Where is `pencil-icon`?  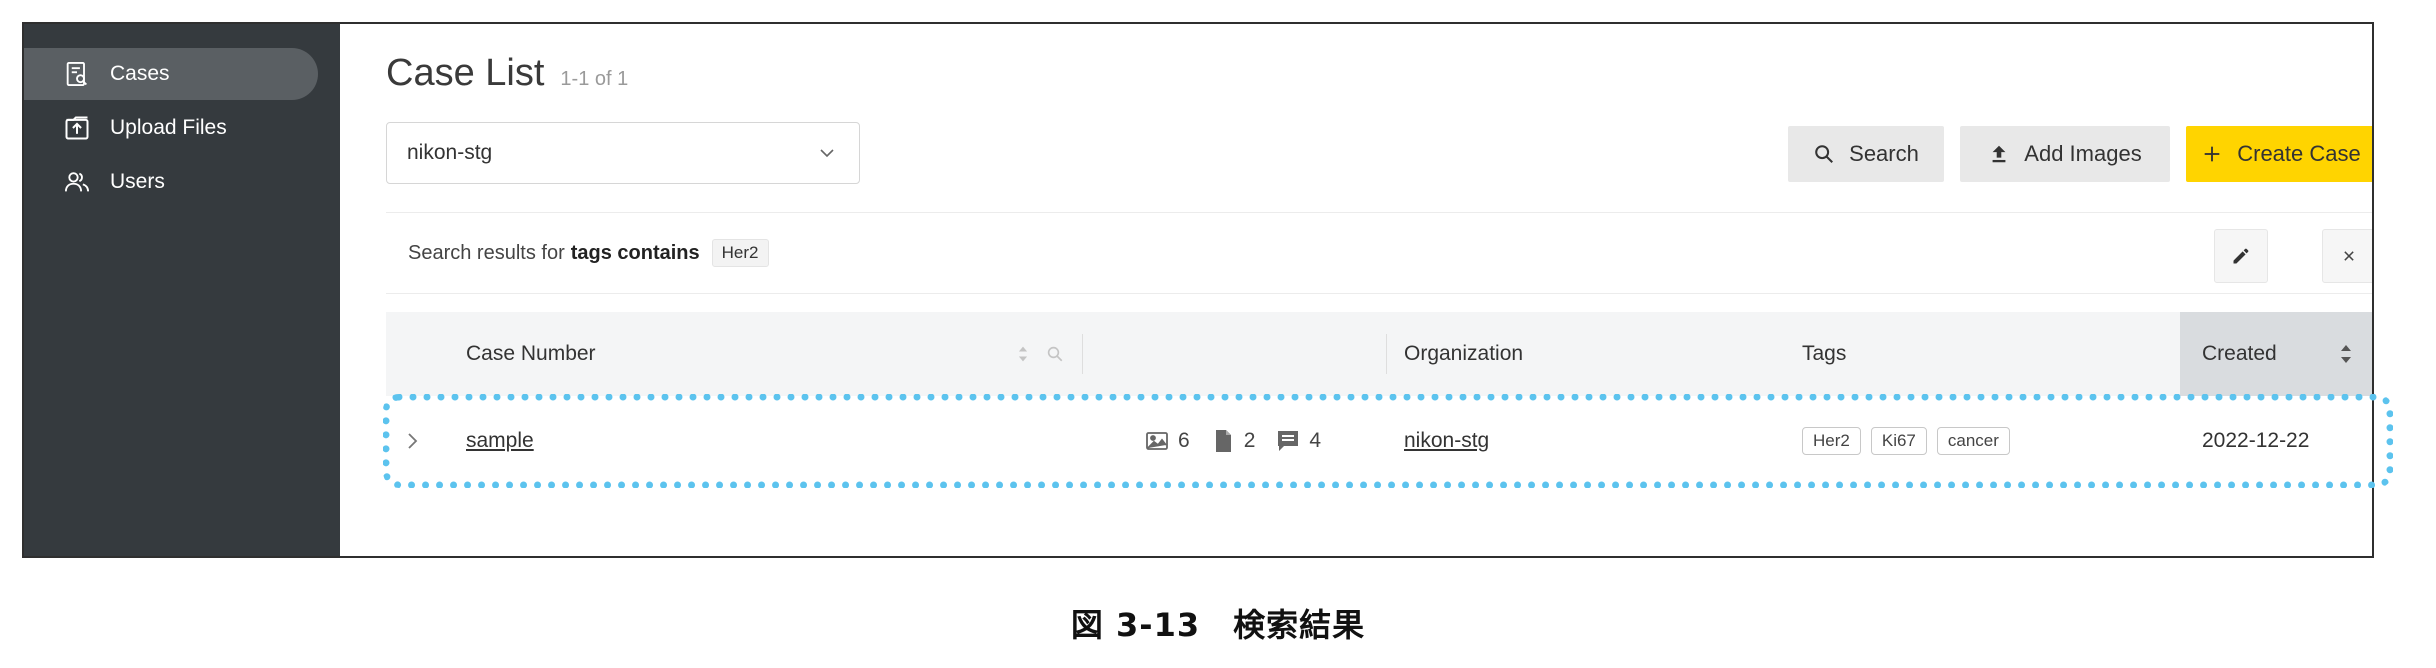 pencil-icon is located at coordinates (2241, 256).